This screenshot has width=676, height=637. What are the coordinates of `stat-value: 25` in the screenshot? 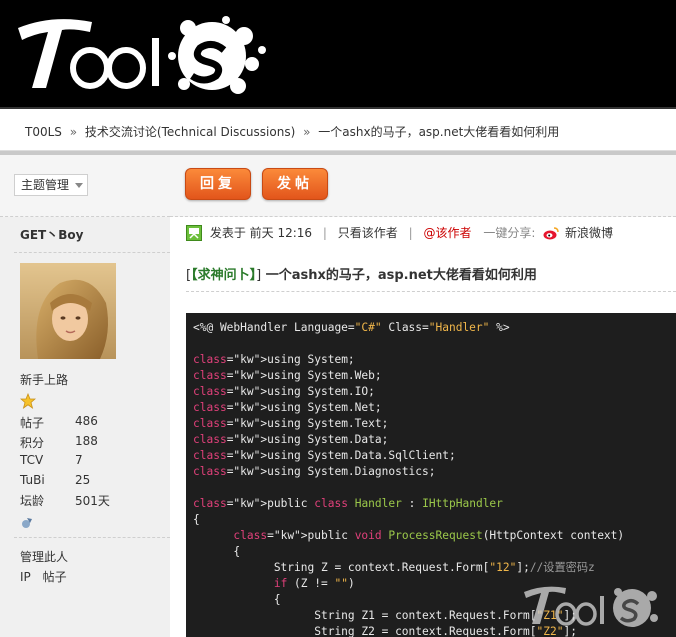 It's located at (83, 479).